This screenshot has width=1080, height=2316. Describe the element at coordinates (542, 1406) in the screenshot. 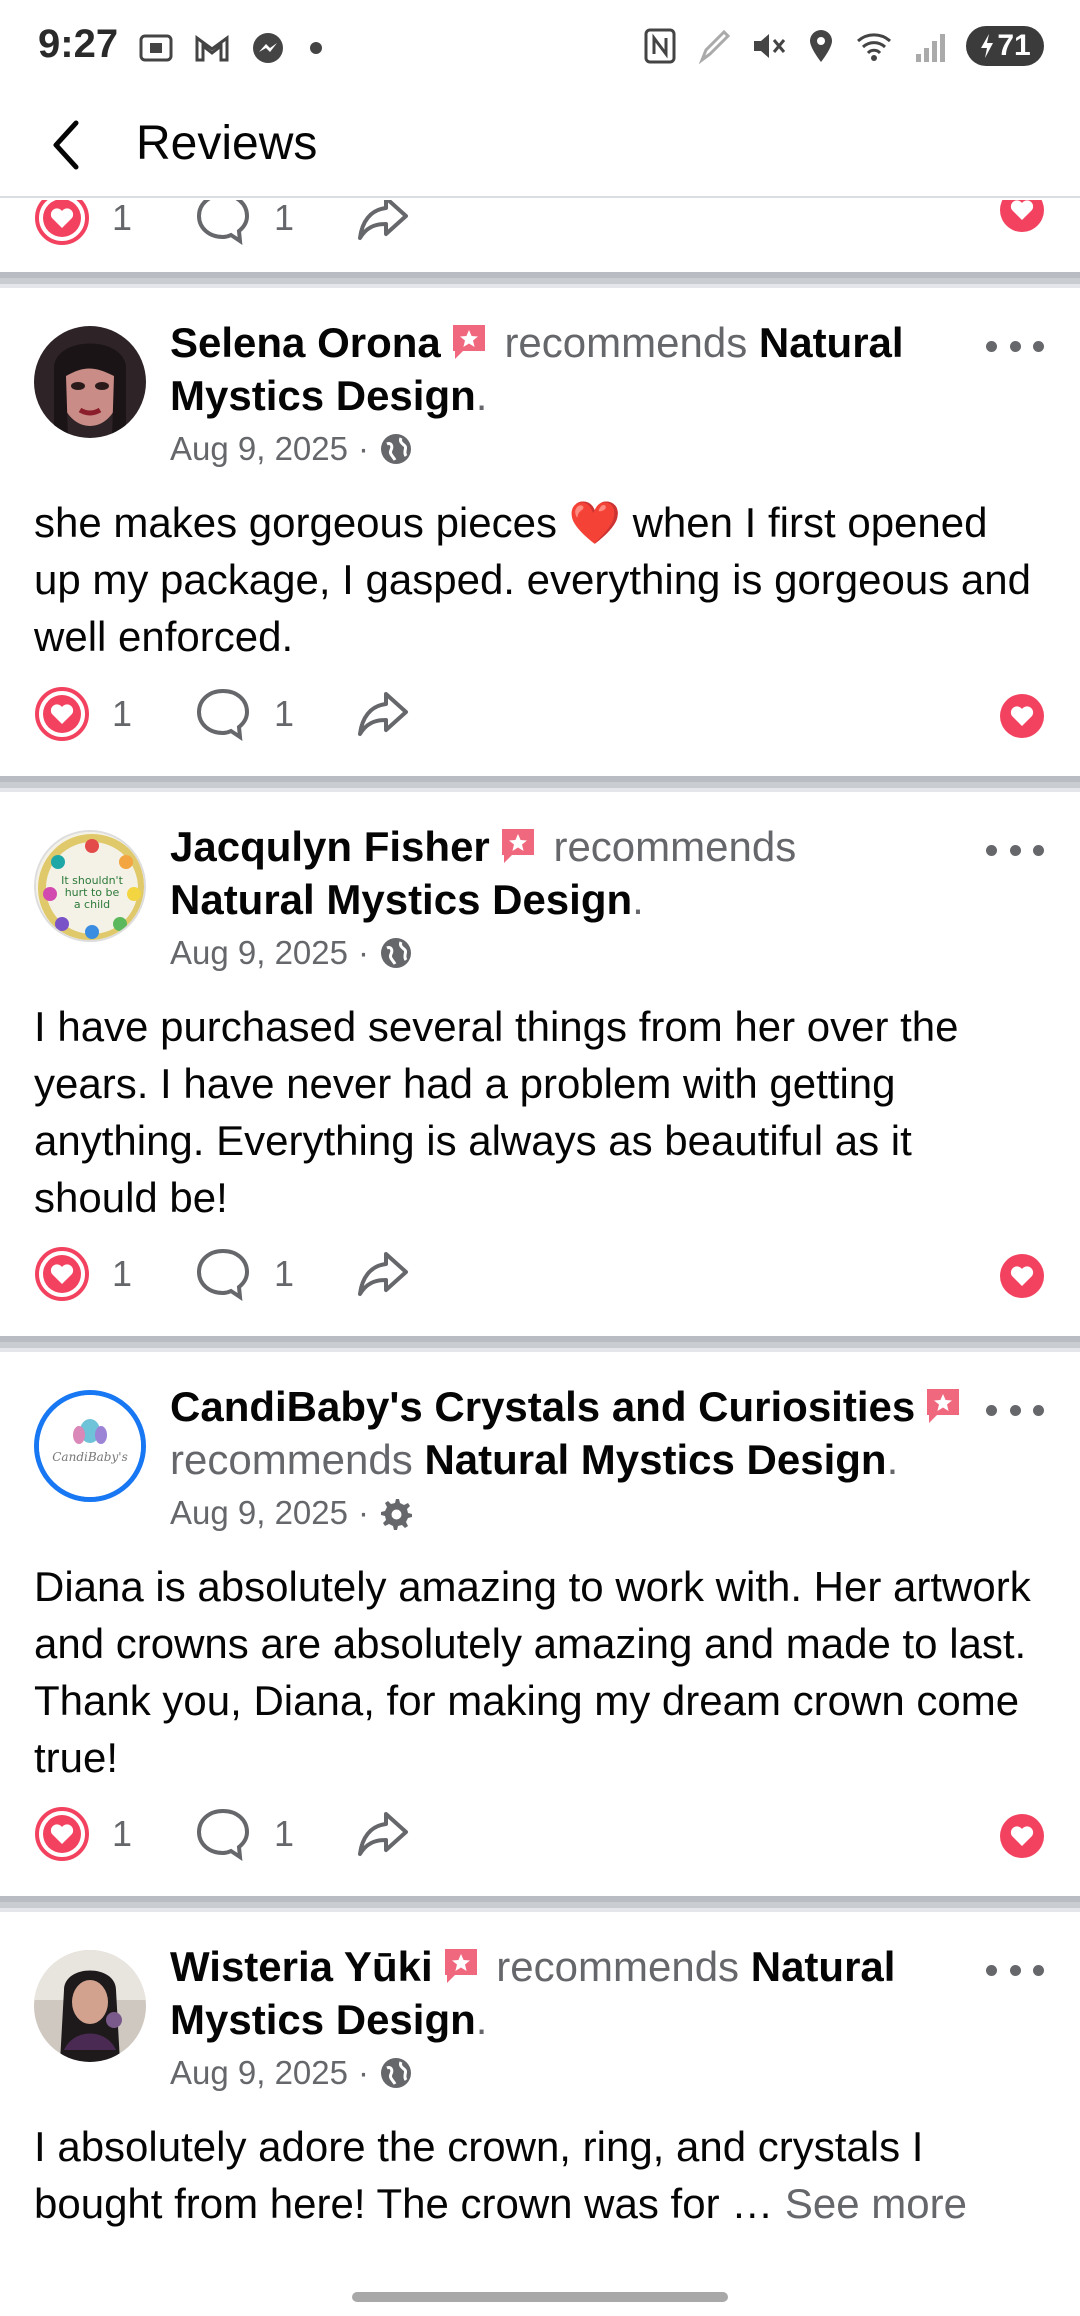

I see `author-name: CandiBaby's Crystals and Curiosities` at that location.